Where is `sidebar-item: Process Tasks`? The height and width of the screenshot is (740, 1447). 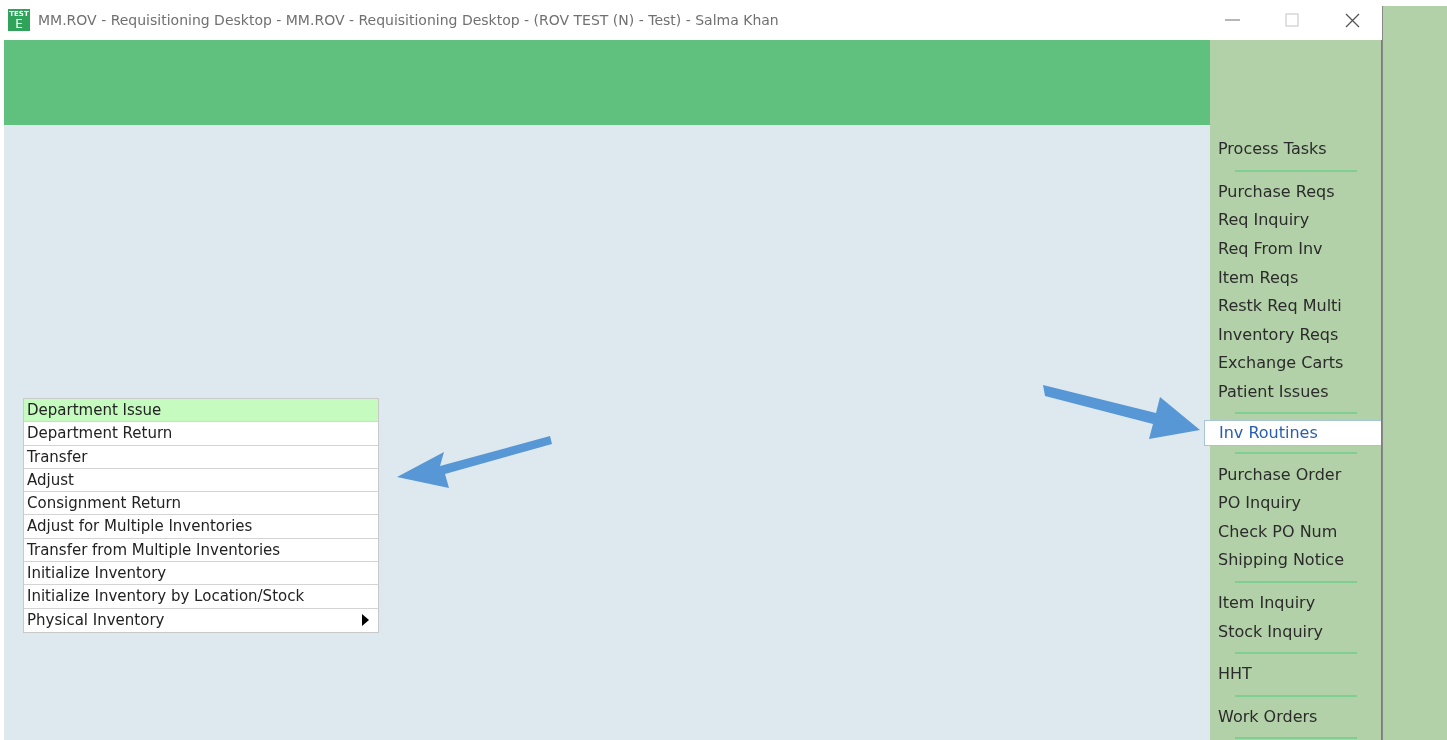
sidebar-item: Process Tasks is located at coordinates (1295, 149).